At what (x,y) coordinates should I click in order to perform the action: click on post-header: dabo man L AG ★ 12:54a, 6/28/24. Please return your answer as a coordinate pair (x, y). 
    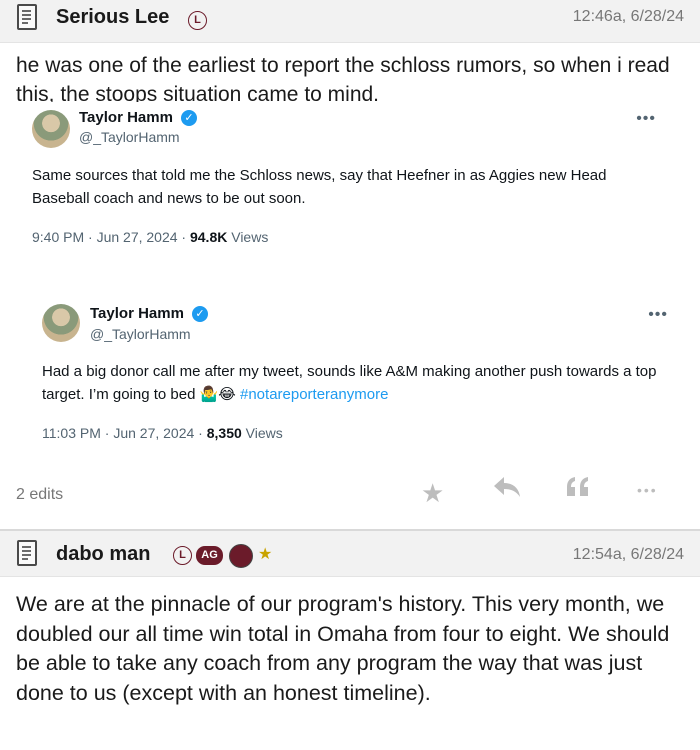
    Looking at the image, I should click on (350, 553).